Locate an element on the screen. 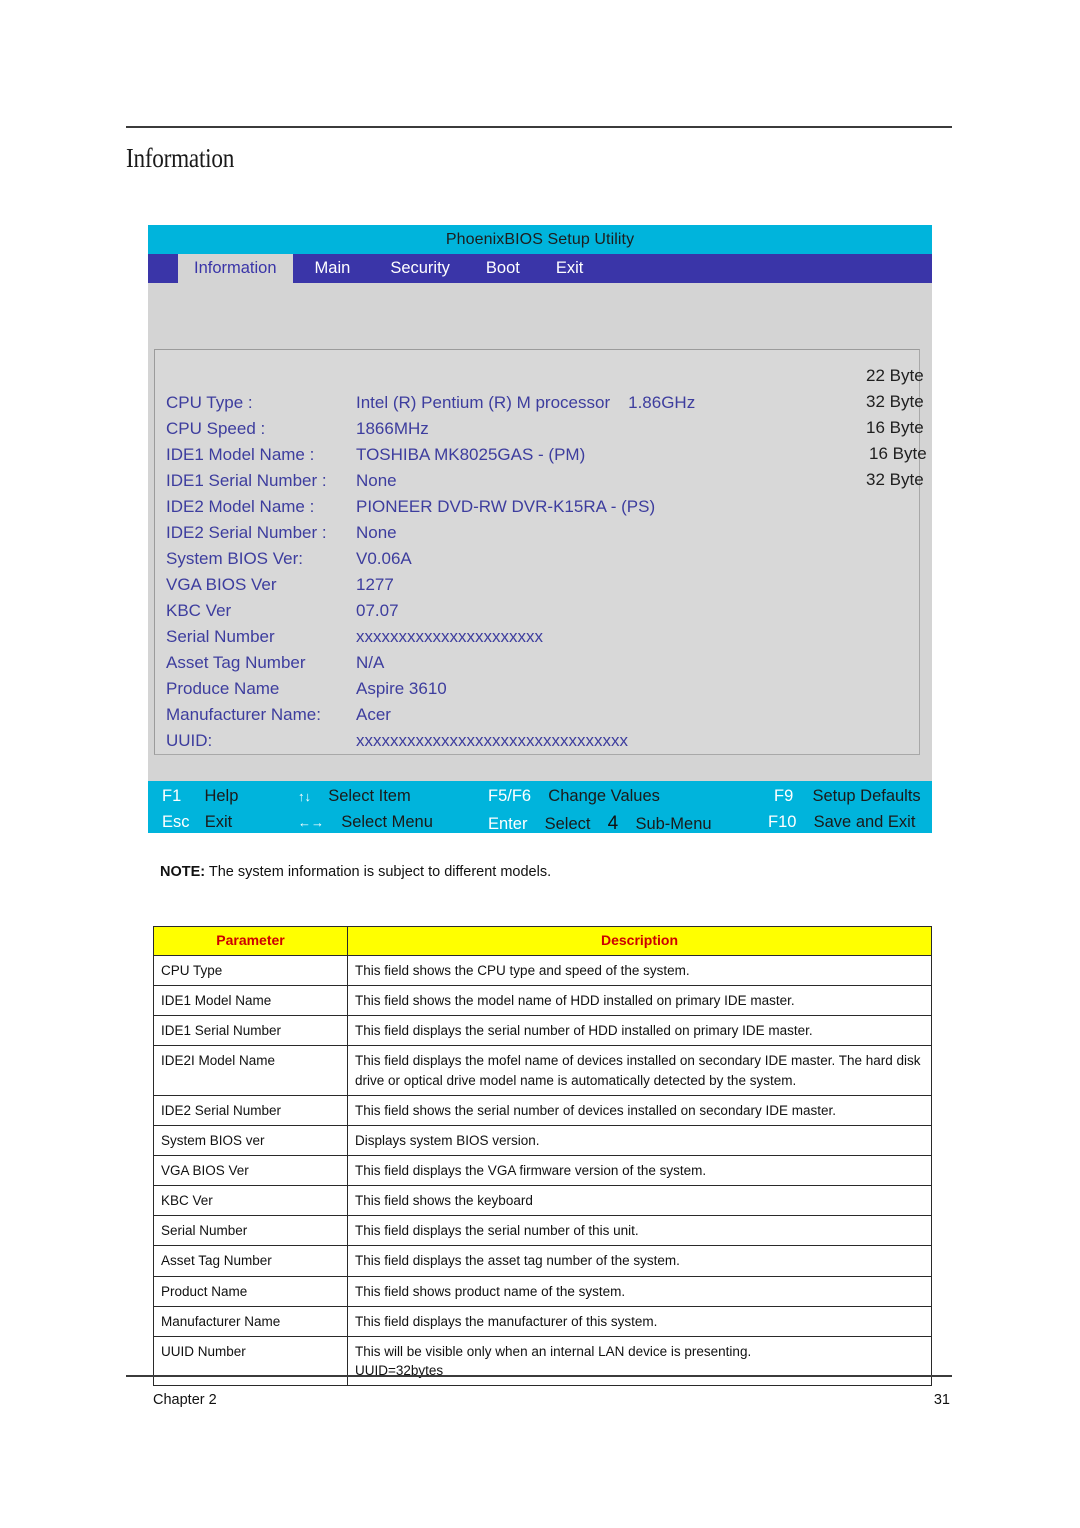  table-cell-parameter: Product Name is located at coordinates (250, 1291).